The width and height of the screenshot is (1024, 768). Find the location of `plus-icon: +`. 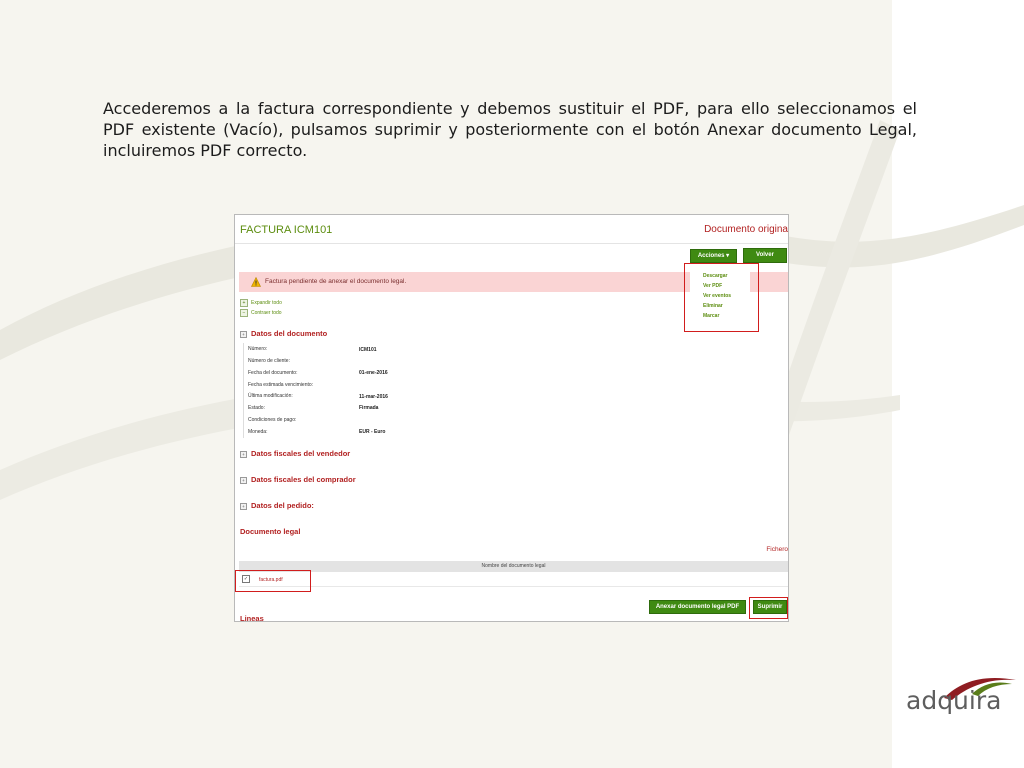

plus-icon: + is located at coordinates (244, 303).